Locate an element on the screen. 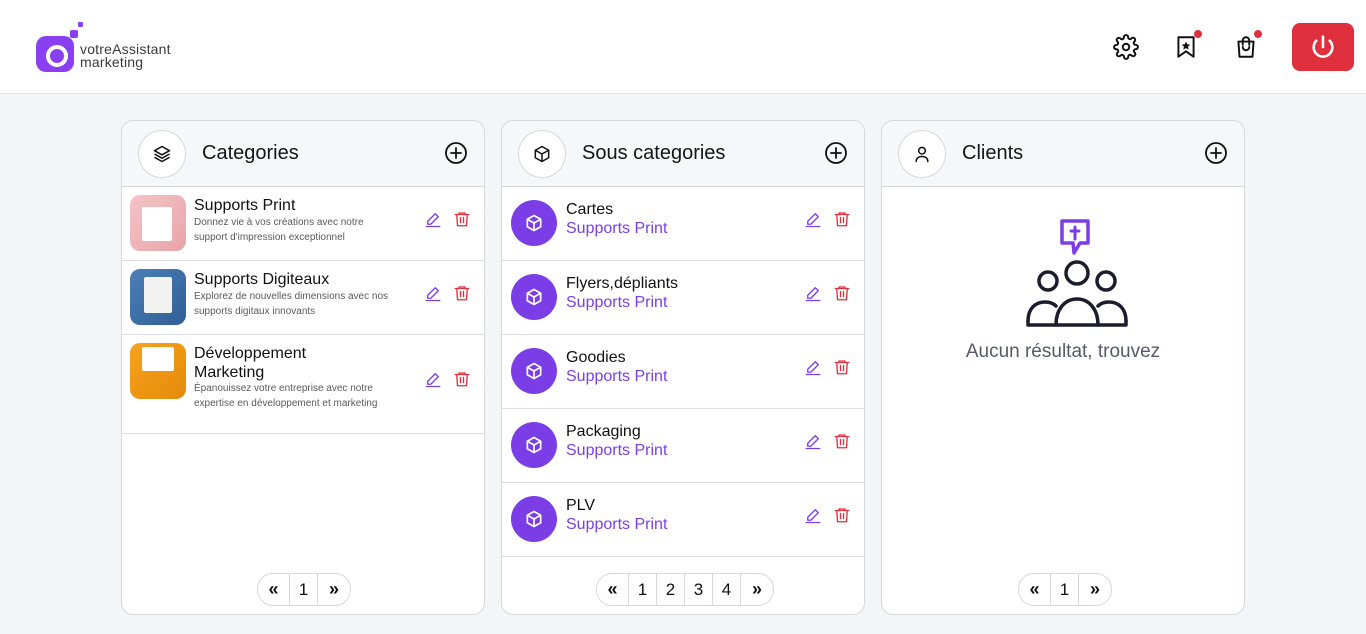 The image size is (1366, 634). shopping-bag-icon is located at coordinates (1246, 47).